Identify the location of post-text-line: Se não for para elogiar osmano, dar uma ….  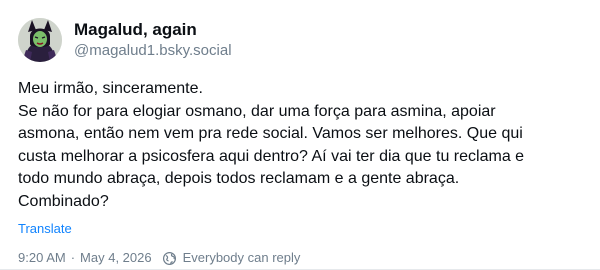
(257, 111).